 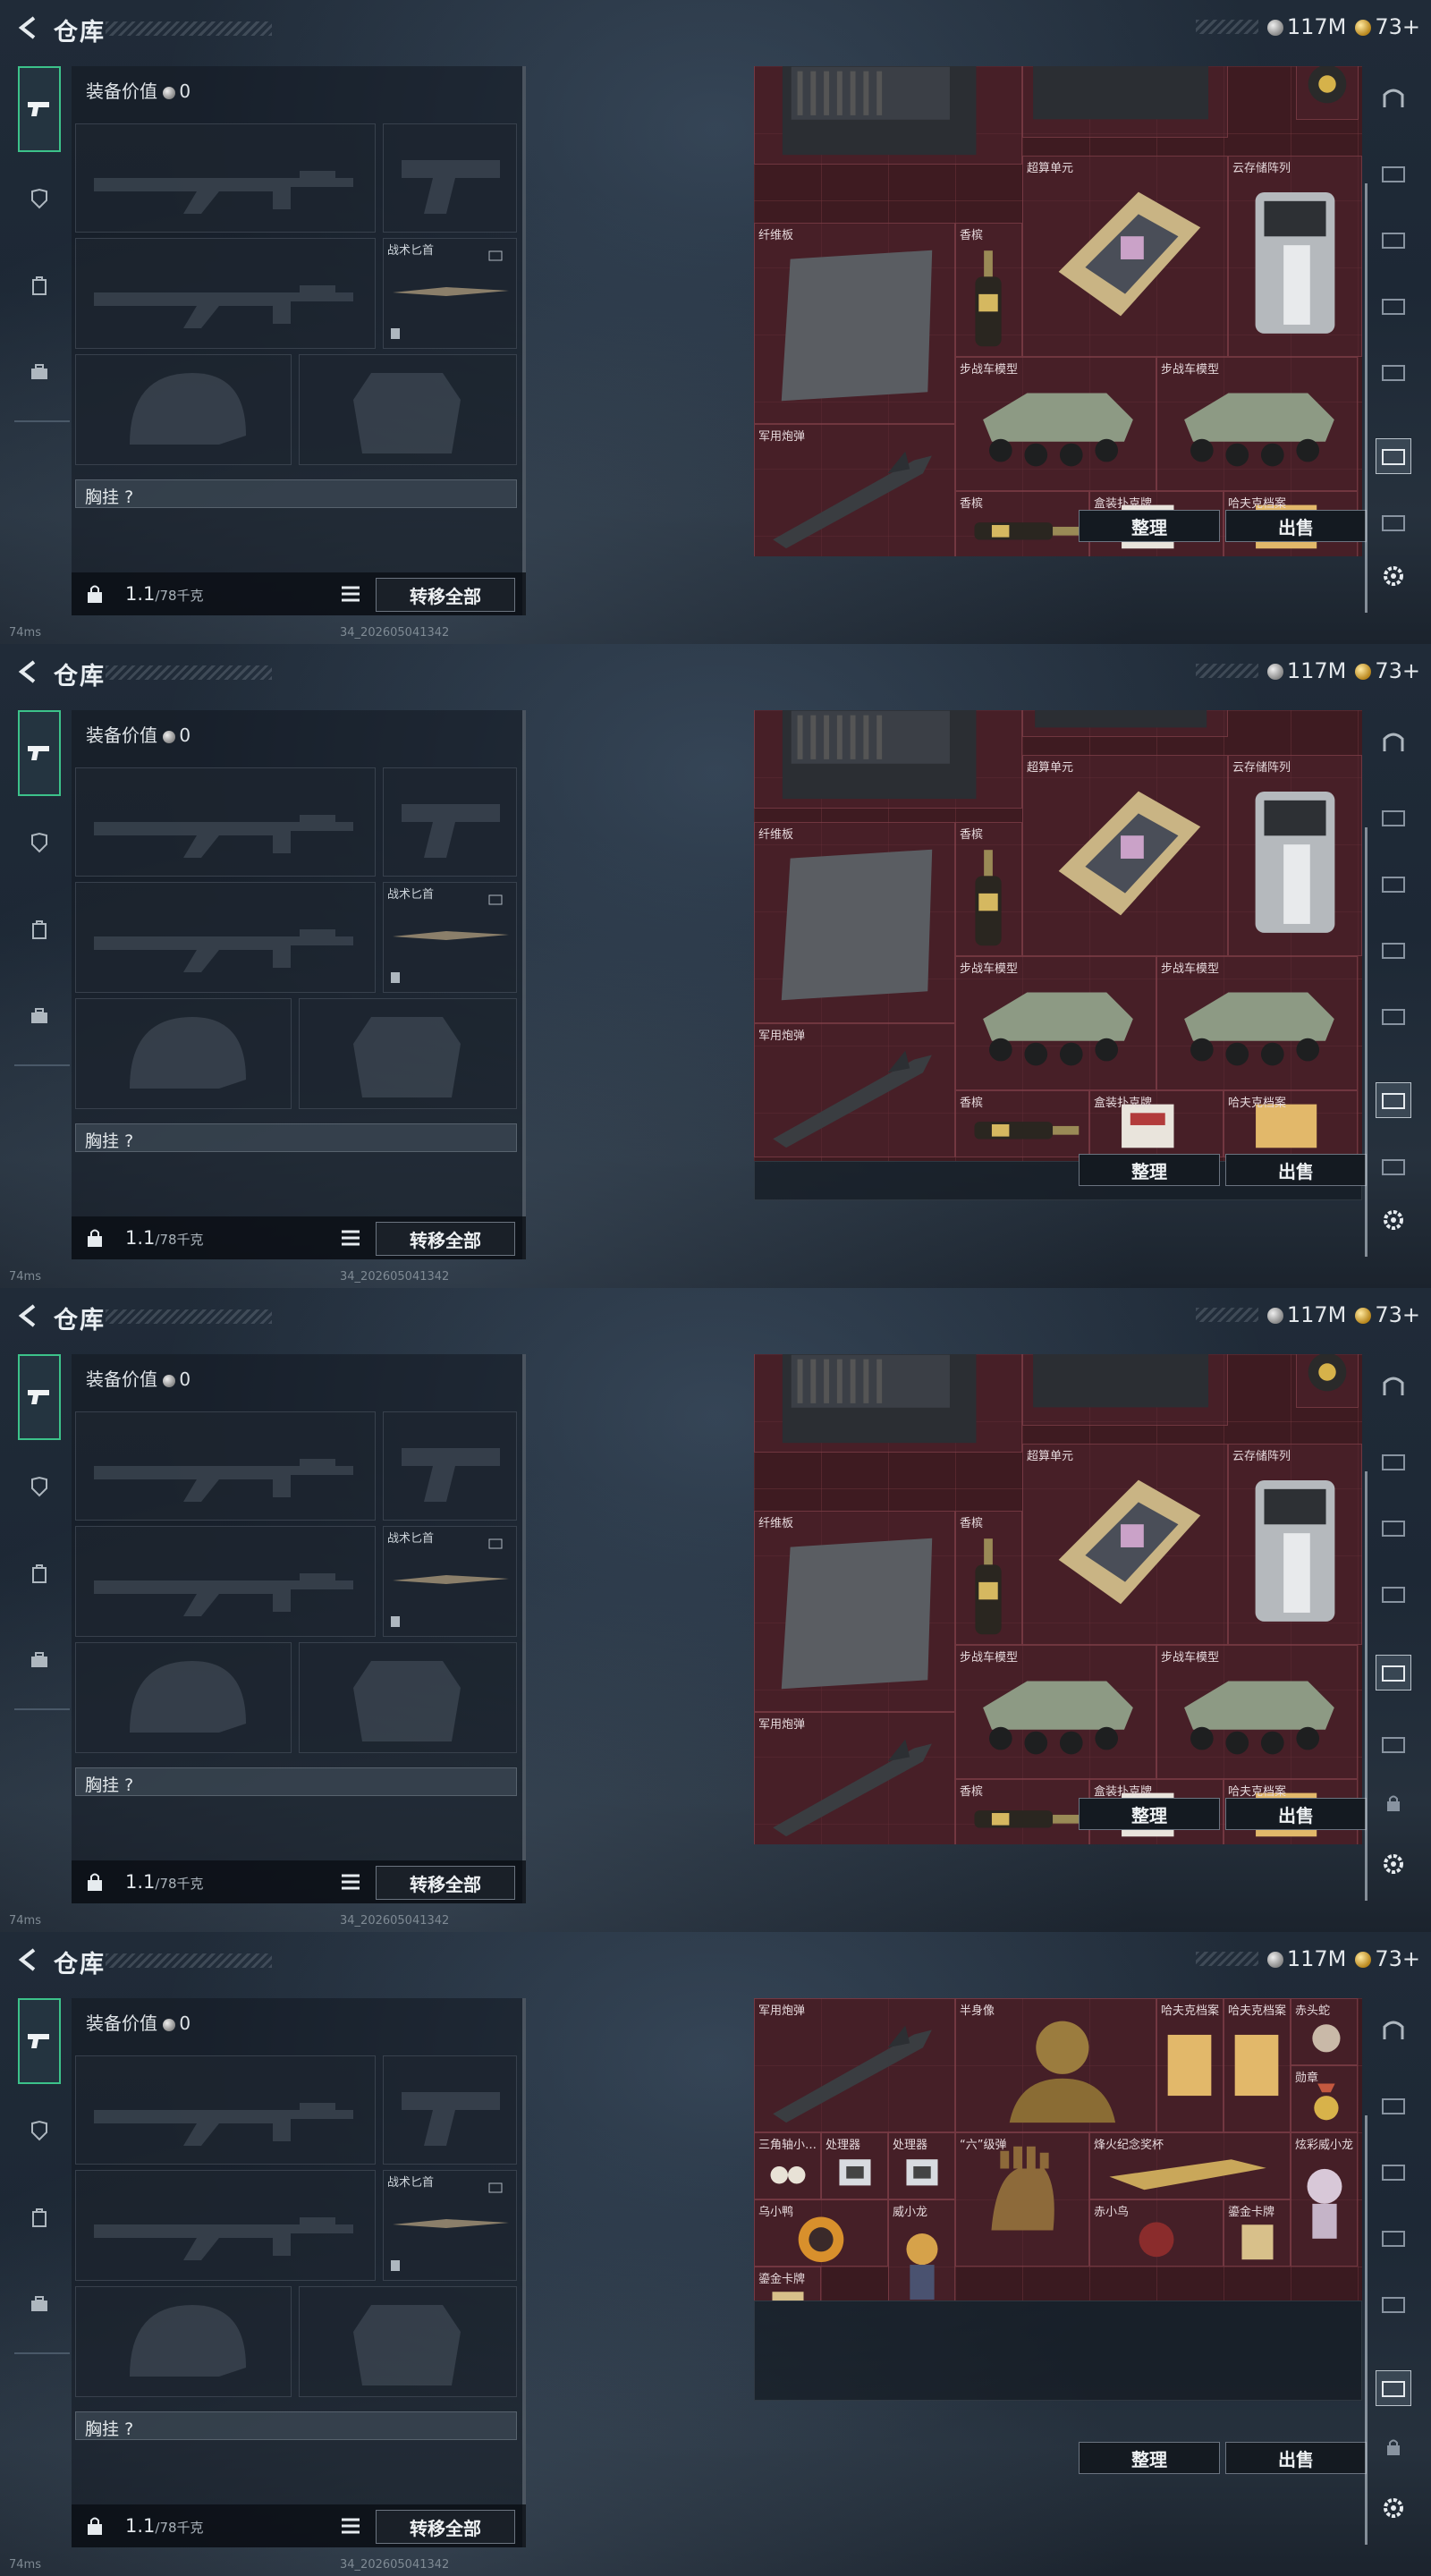 I want to click on sort-button: 整理, so click(x=1150, y=1170).